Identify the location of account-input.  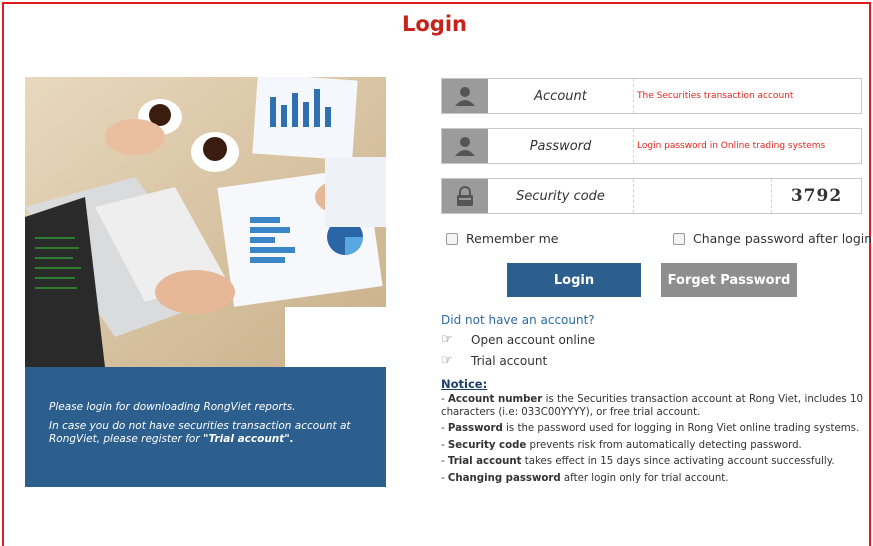
(748, 96).